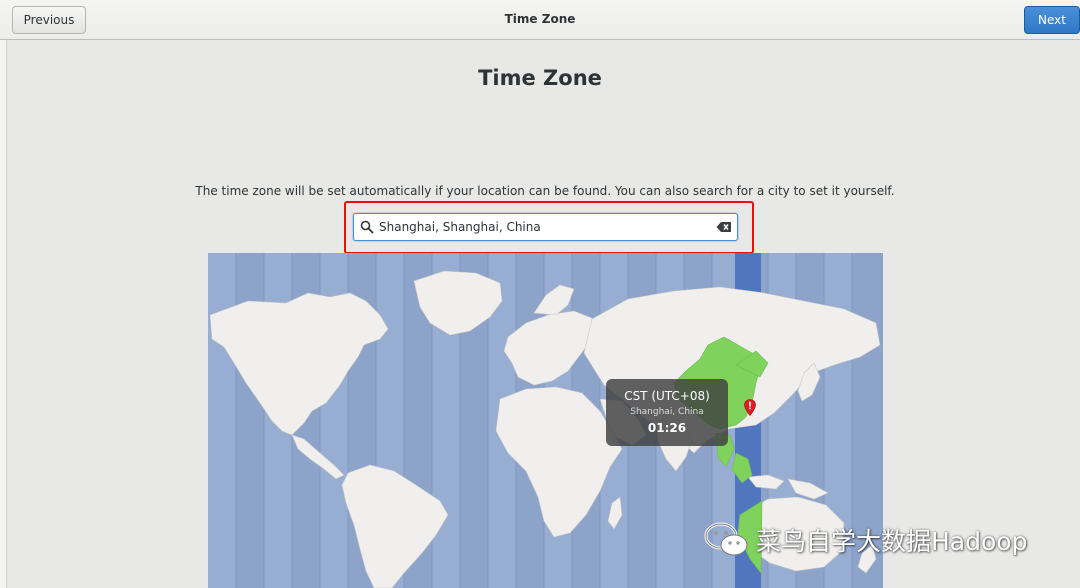 Image resolution: width=1080 pixels, height=588 pixels. What do you see at coordinates (892, 541) in the screenshot?
I see `watermark-text: 菜鸟自学大数据Hadoop` at bounding box center [892, 541].